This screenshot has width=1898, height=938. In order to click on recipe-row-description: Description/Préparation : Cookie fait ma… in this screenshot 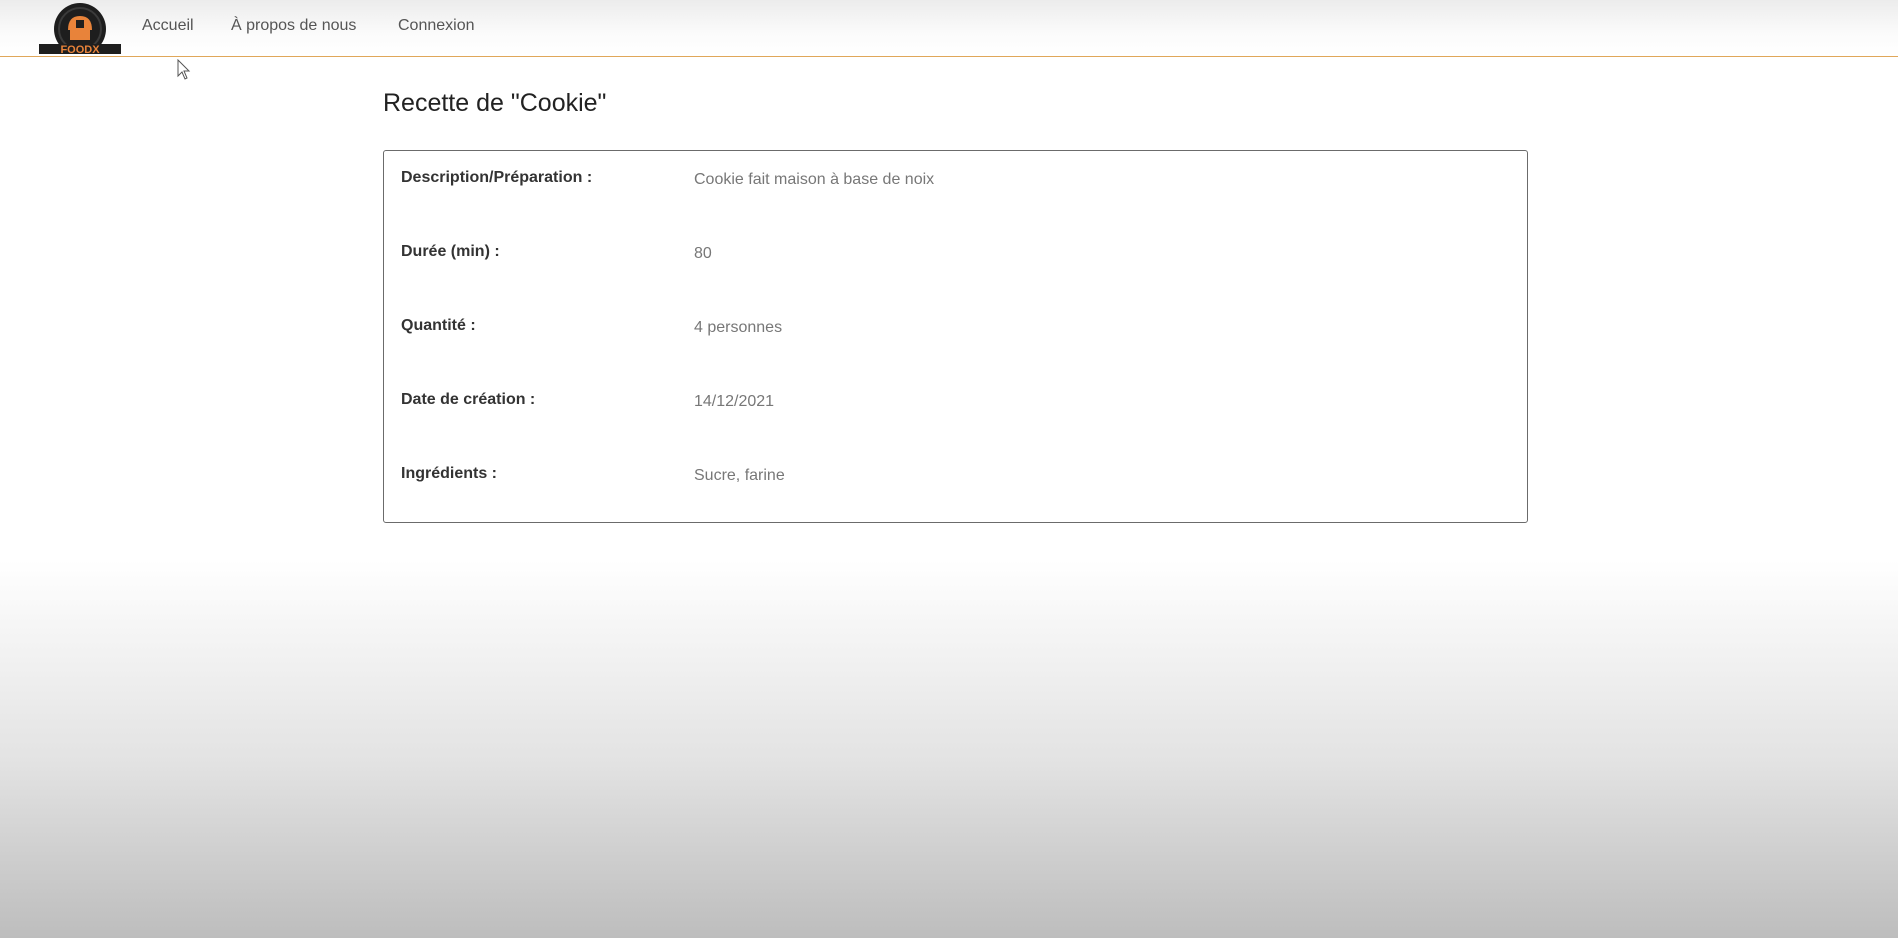, I will do `click(955, 184)`.